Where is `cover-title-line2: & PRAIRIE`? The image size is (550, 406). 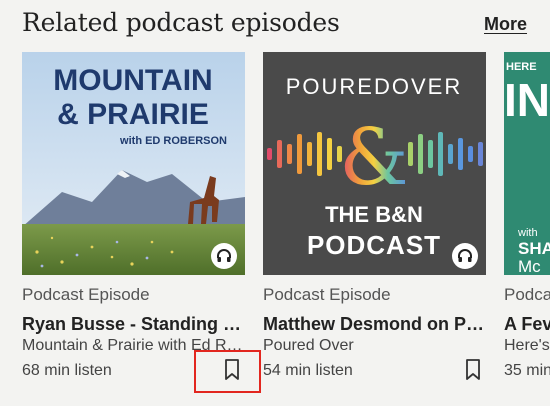 cover-title-line2: & PRAIRIE is located at coordinates (133, 114).